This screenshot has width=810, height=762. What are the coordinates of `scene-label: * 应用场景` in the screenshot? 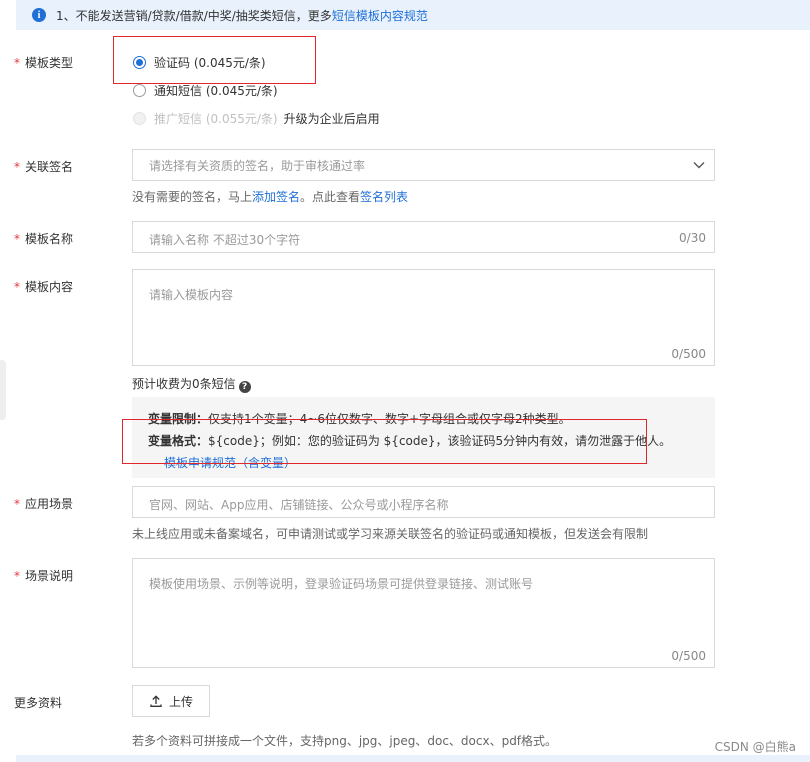 It's located at (44, 504).